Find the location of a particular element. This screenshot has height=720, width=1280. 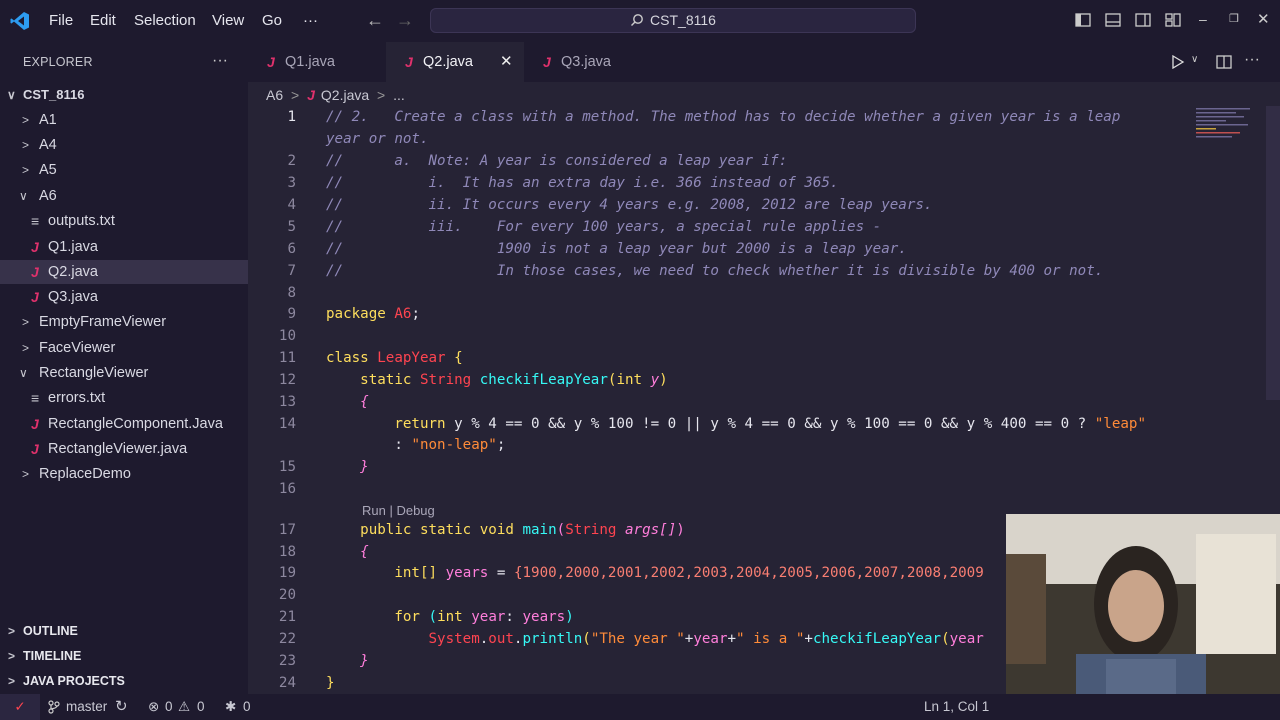

line-number: 1 is located at coordinates (291, 117).